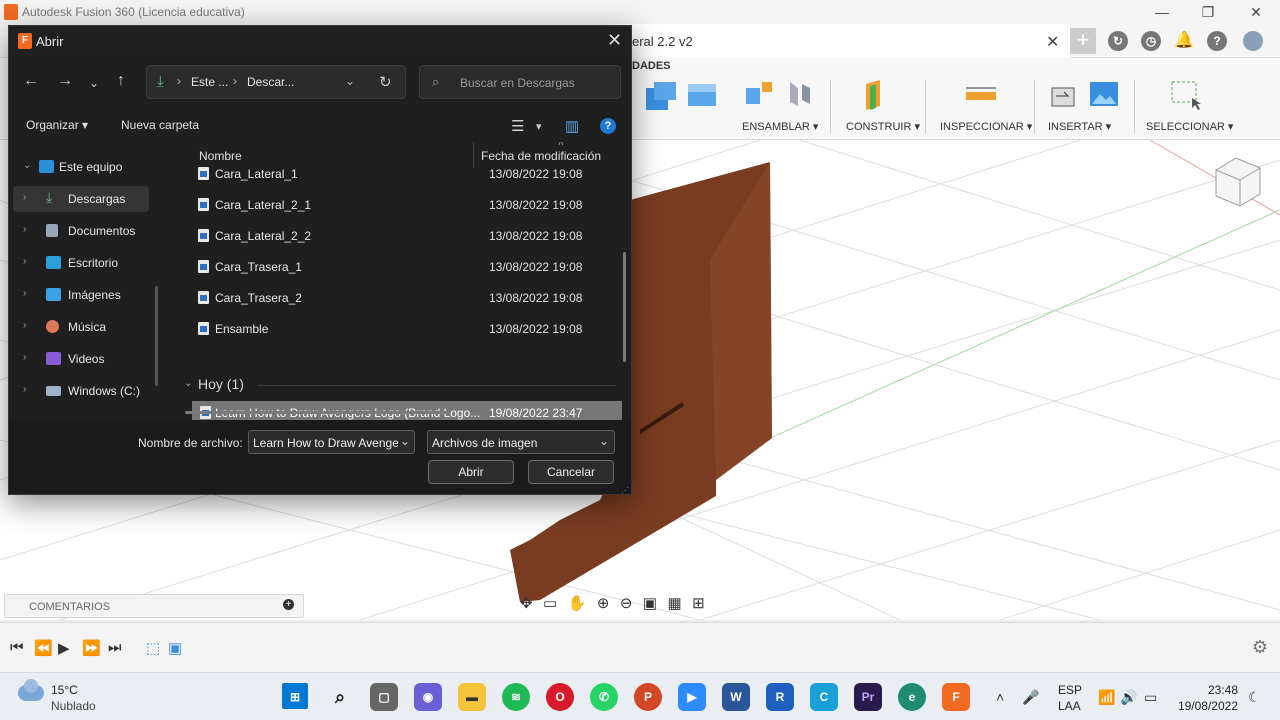 The width and height of the screenshot is (1280, 720). I want to click on clock-time: 23:48, so click(1219, 690).